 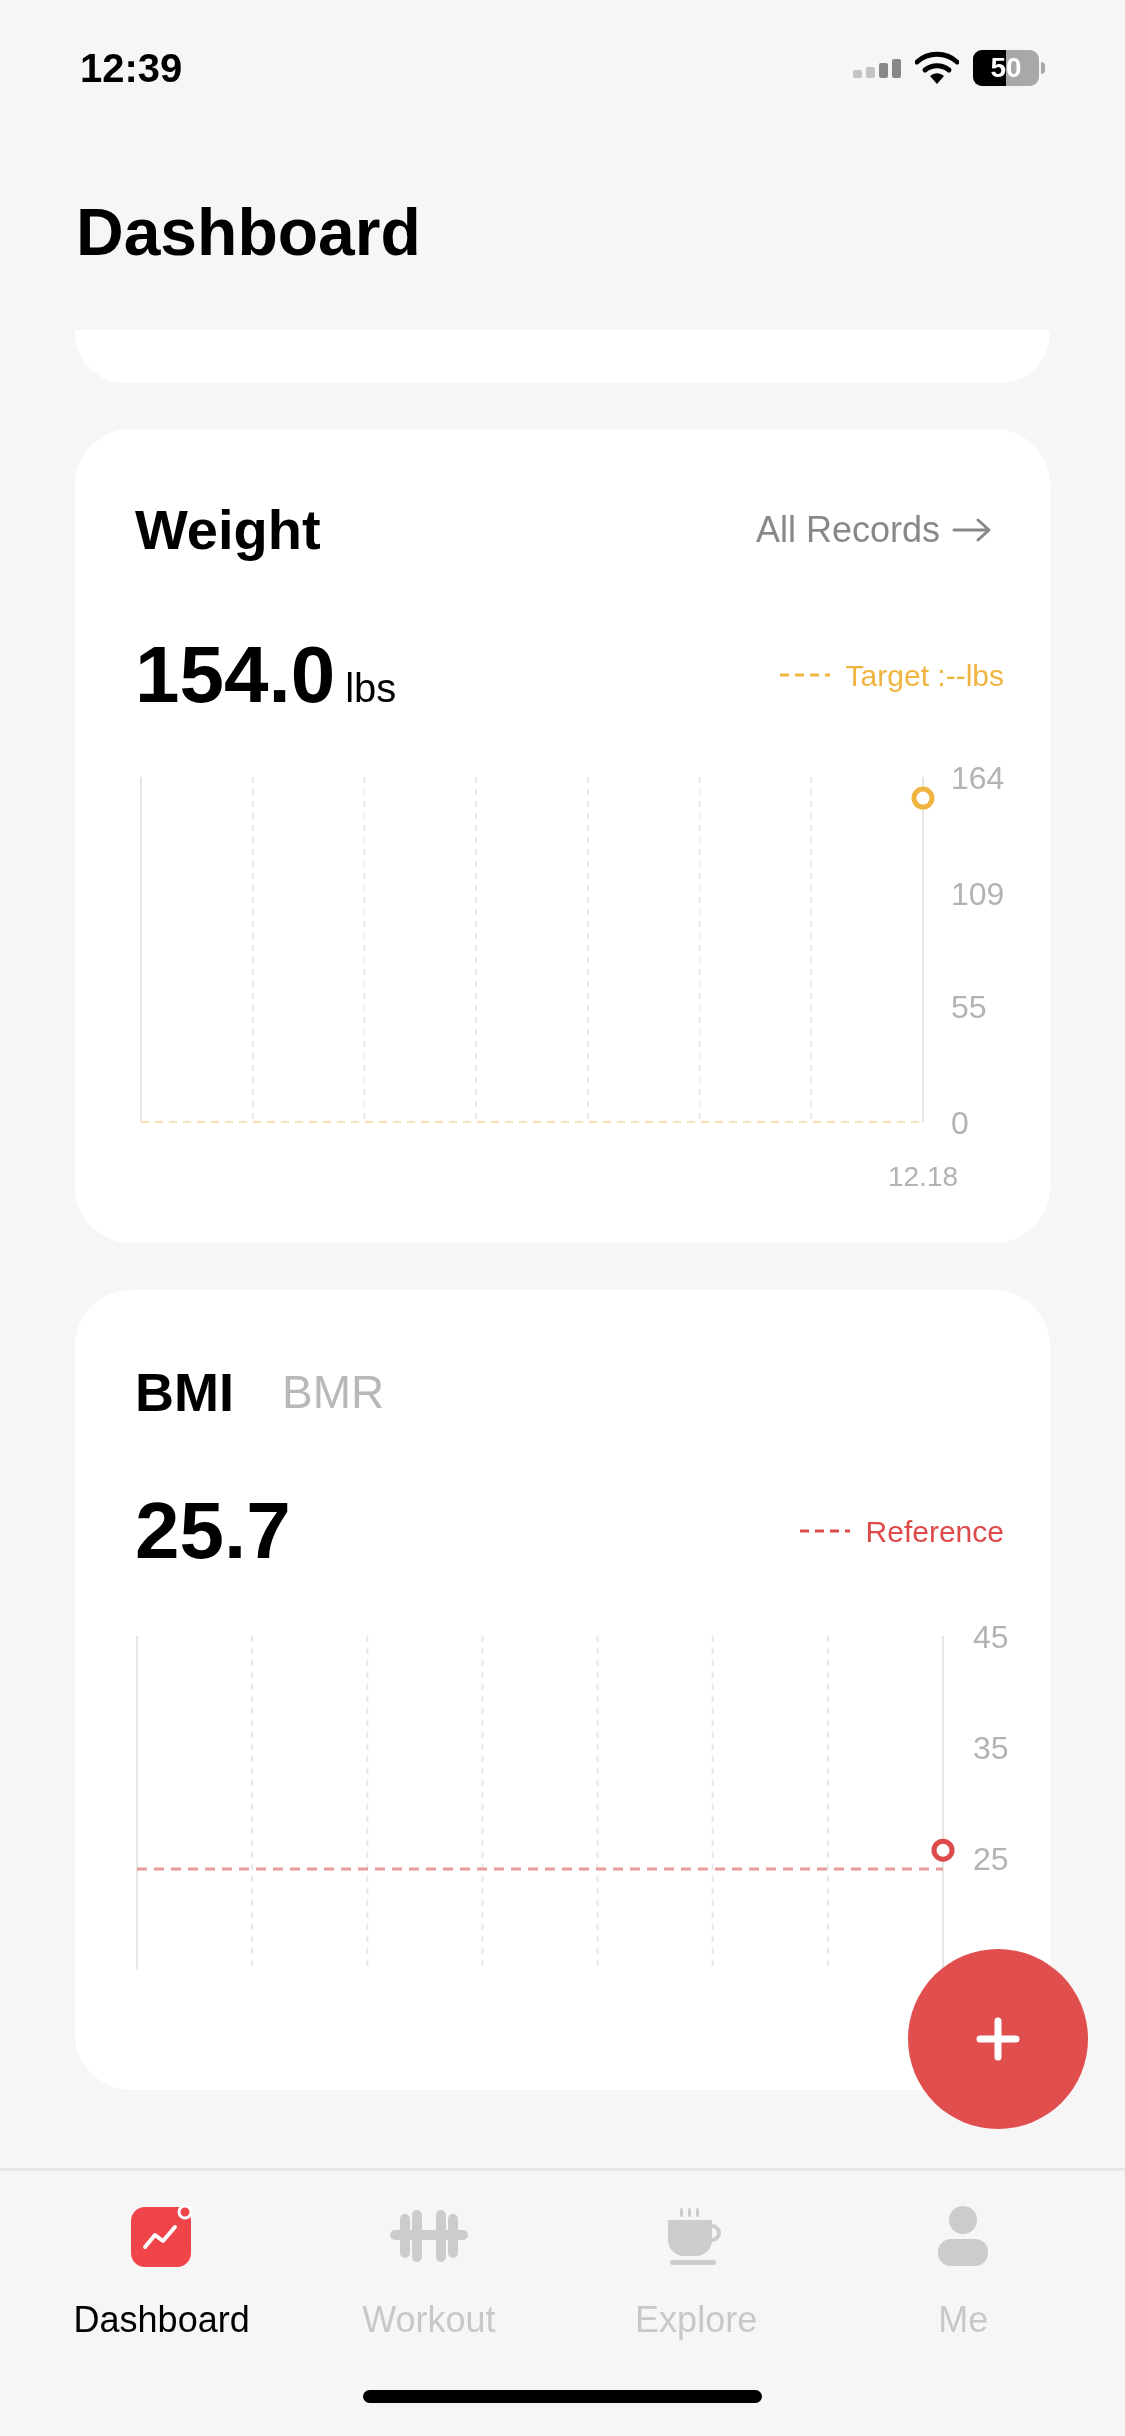 I want to click on axis-label: 45, so click(x=991, y=1638).